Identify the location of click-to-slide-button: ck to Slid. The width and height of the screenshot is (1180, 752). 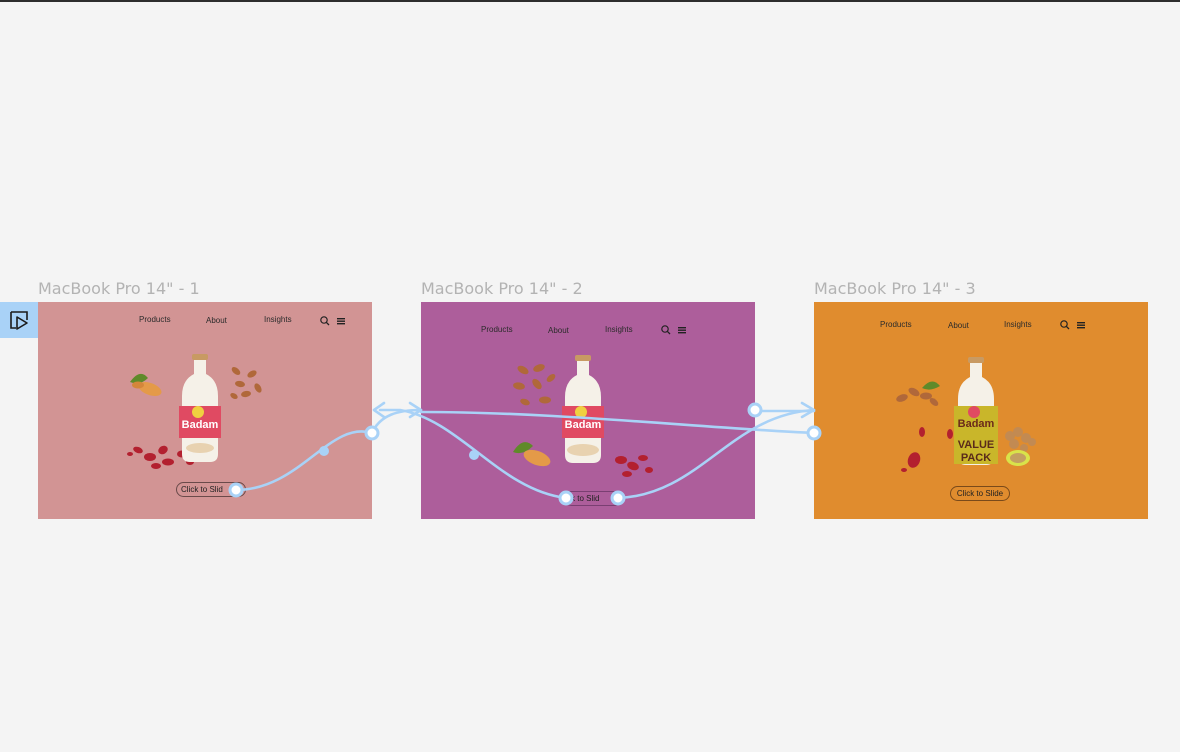
(593, 498).